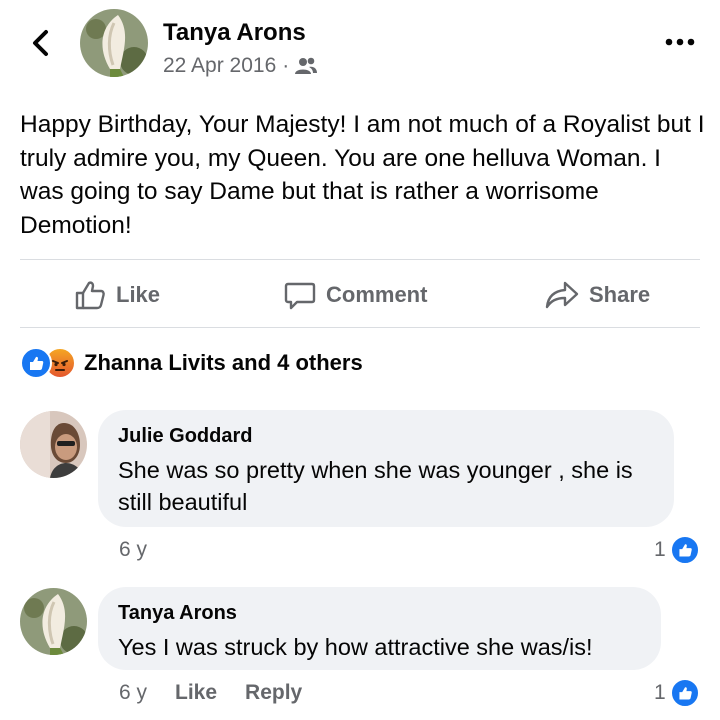 Image resolution: width=720 pixels, height=720 pixels. I want to click on reactions-summary: Zhanna Livits and 4 others, so click(191, 363).